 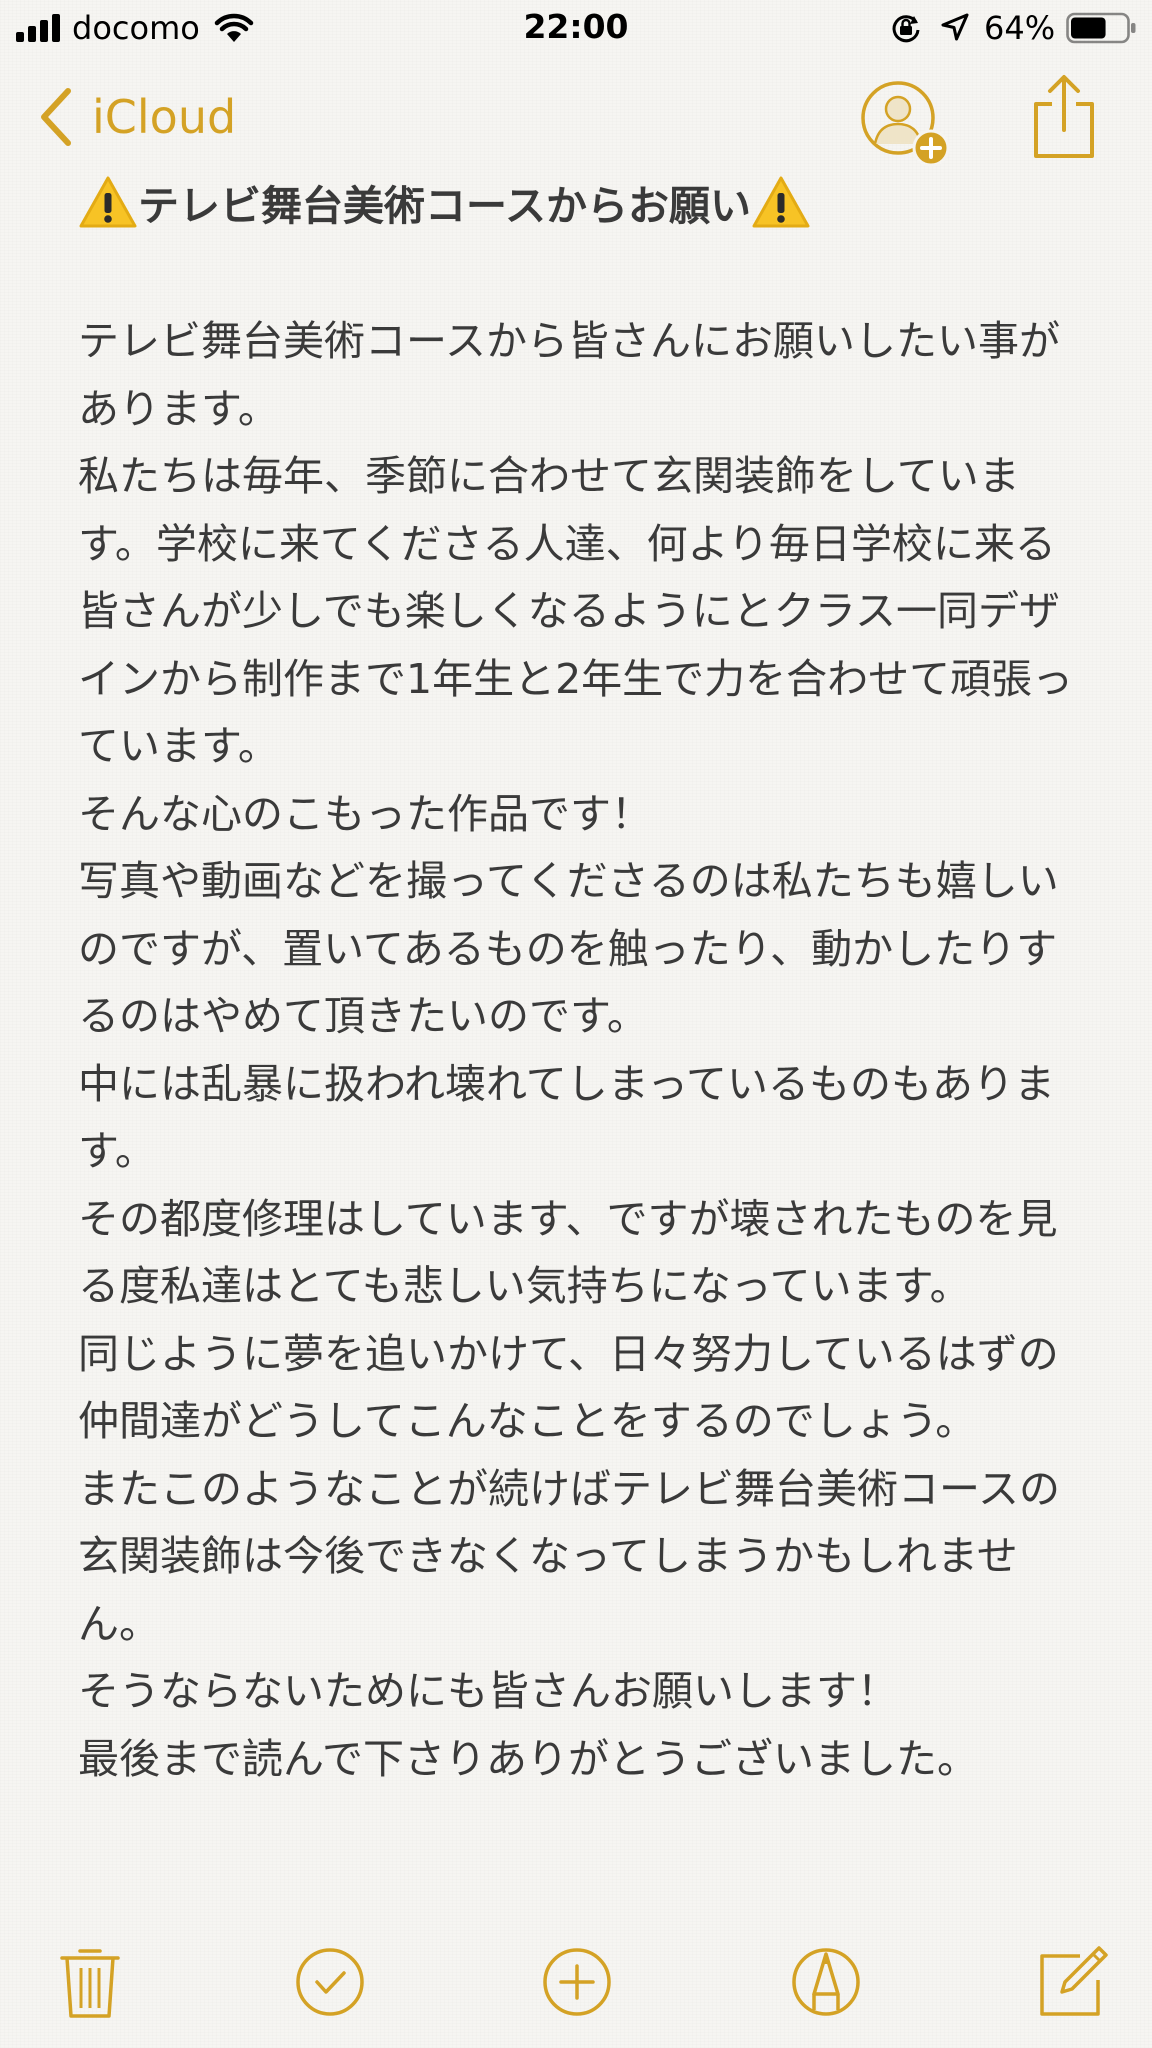 I want to click on cellular-signal-icon, so click(x=40, y=28).